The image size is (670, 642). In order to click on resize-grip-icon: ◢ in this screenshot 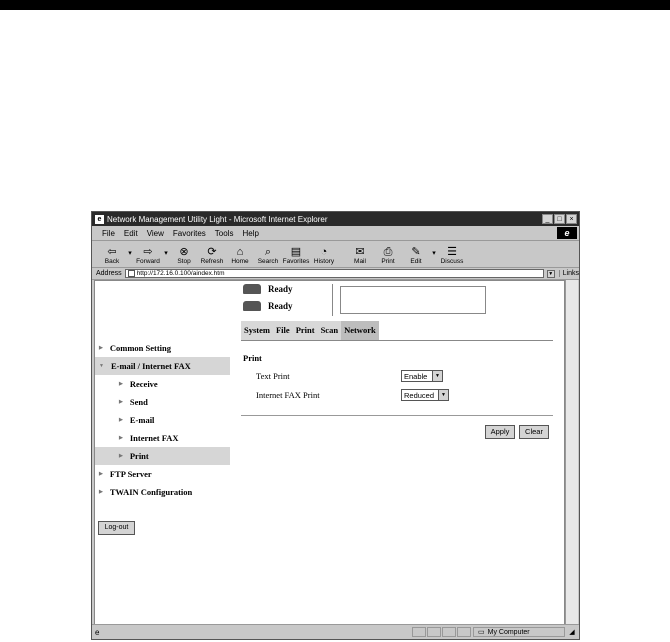, I will do `click(572, 632)`.